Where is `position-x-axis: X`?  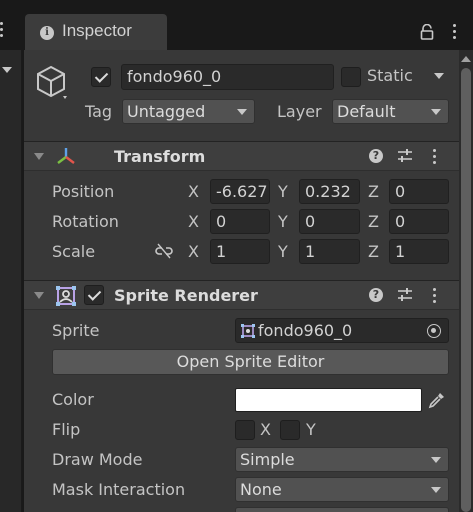 position-x-axis: X is located at coordinates (193, 191).